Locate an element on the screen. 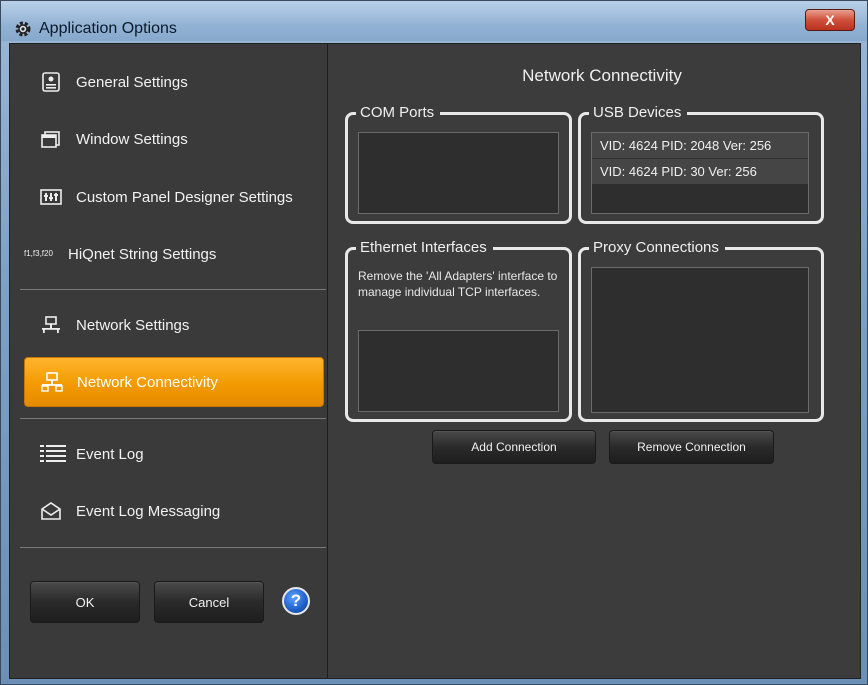  proxy-connections-group: Proxy Connections is located at coordinates (701, 330).